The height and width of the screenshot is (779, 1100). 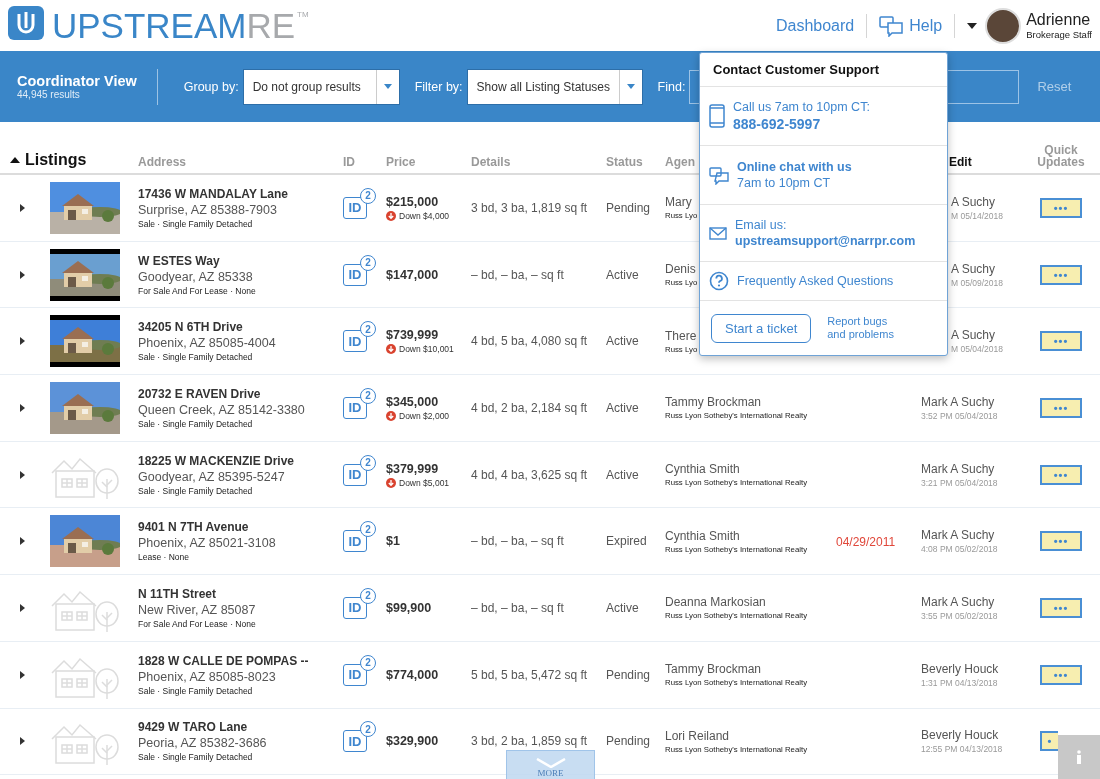 What do you see at coordinates (15, 160) in the screenshot?
I see `sort-caret-icon` at bounding box center [15, 160].